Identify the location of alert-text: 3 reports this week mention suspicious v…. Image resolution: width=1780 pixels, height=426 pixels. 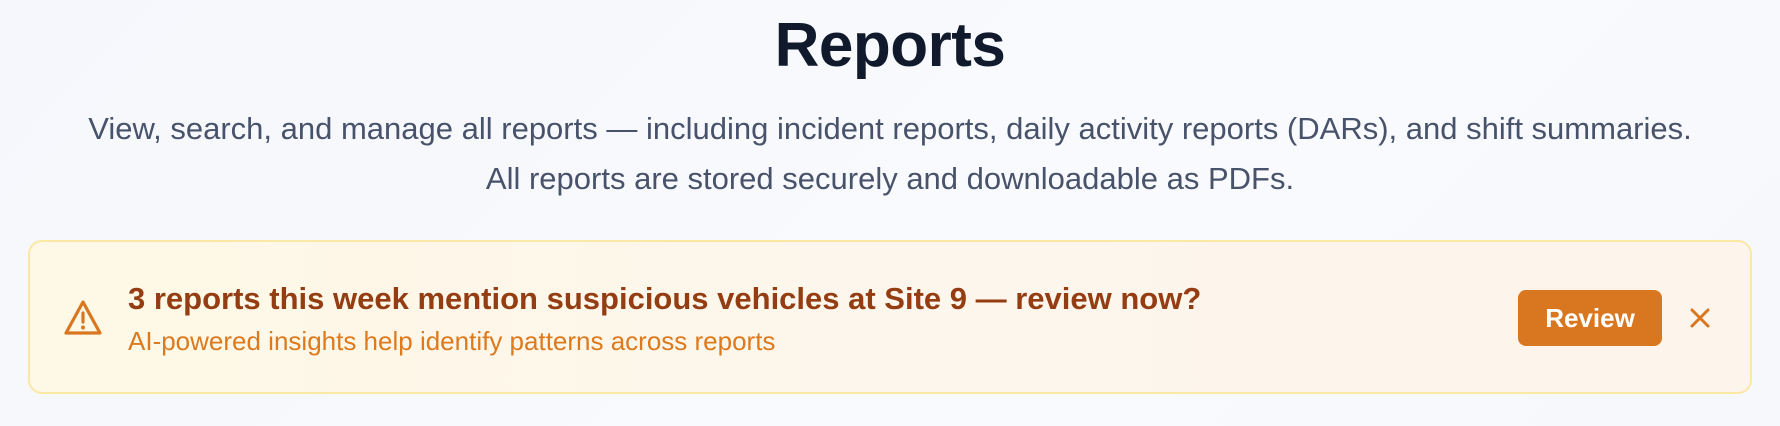
(664, 319).